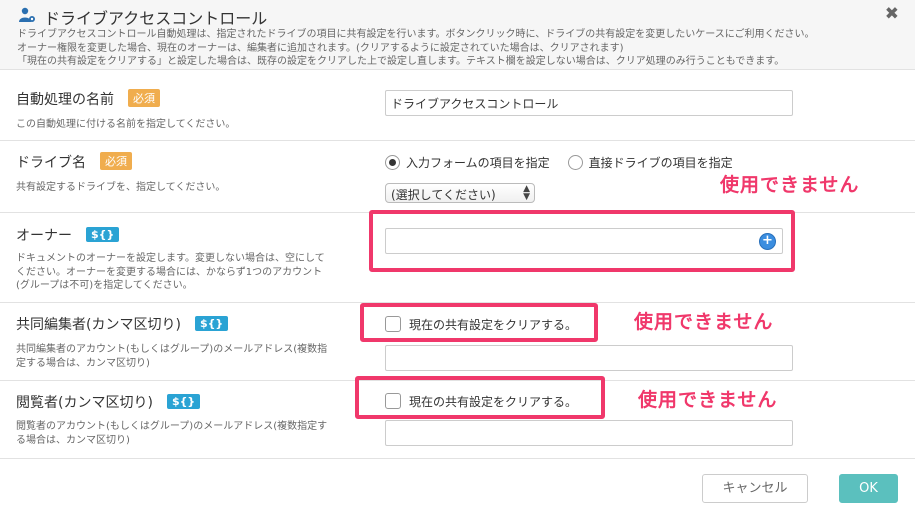  Describe the element at coordinates (559, 162) in the screenshot. I see `drive-radio-group: 入力フォームの項目を指定 直接ドライブの項目を指定` at that location.